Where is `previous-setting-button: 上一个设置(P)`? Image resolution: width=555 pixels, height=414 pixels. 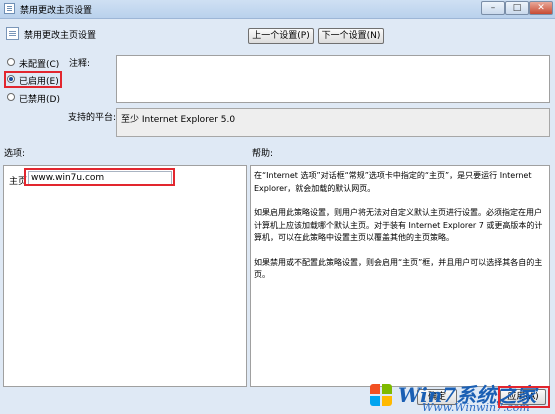
previous-setting-button: 上一个设置(P) is located at coordinates (281, 36).